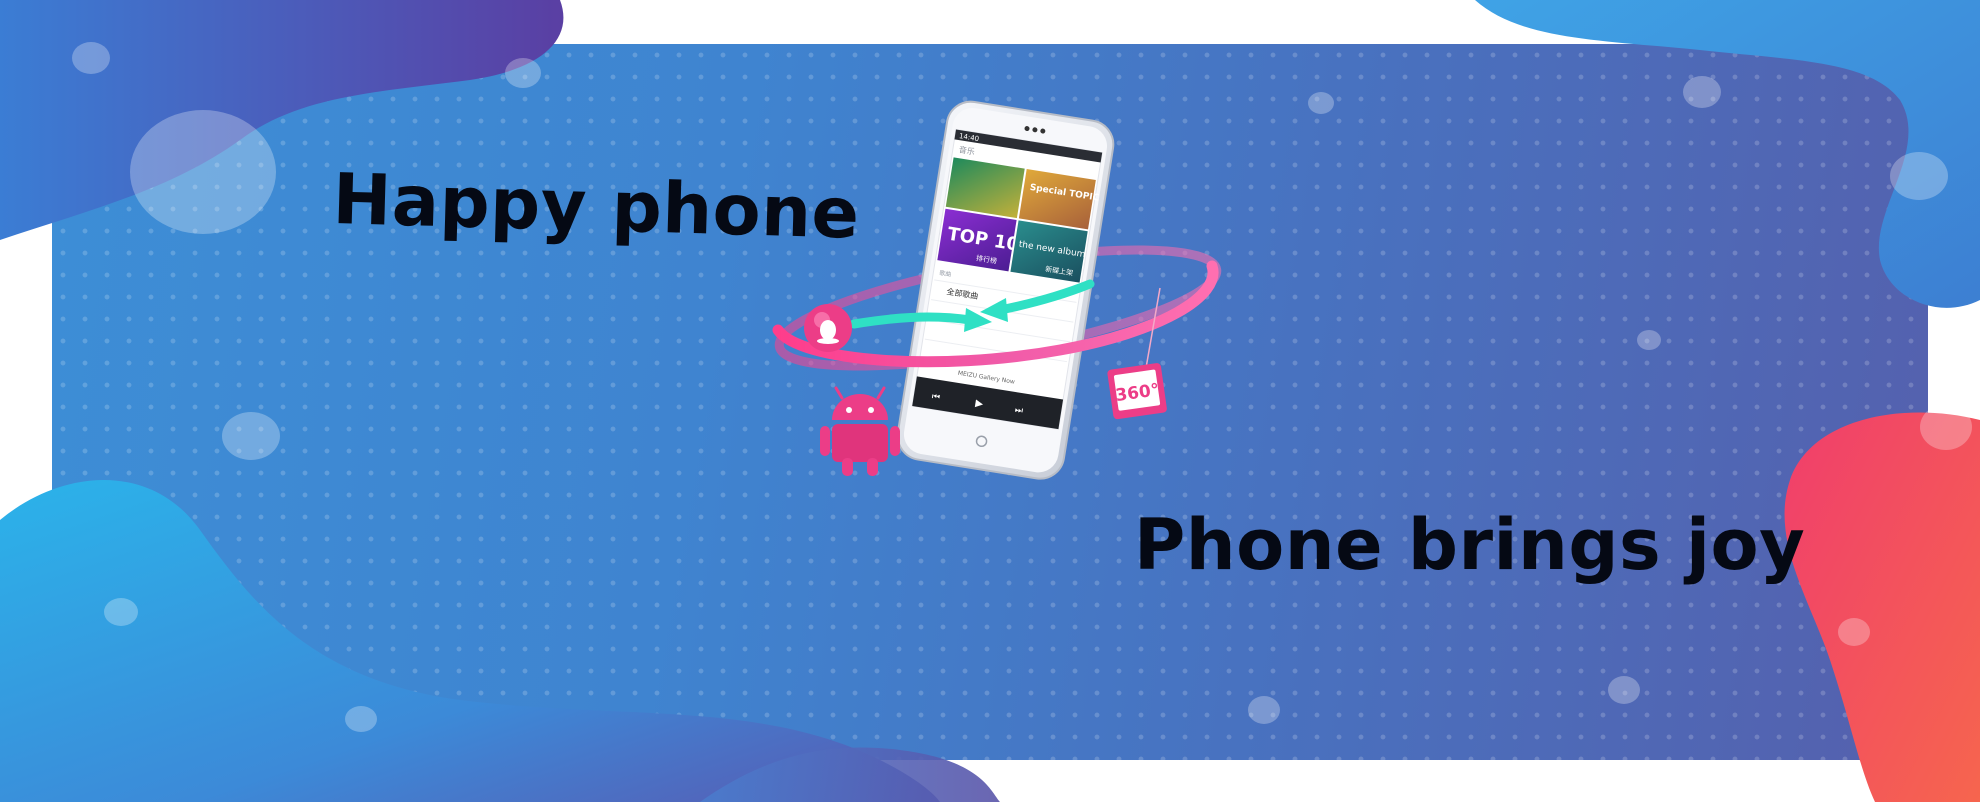 The image size is (1980, 802). I want to click on qq-penguin-icon, so click(828, 328).